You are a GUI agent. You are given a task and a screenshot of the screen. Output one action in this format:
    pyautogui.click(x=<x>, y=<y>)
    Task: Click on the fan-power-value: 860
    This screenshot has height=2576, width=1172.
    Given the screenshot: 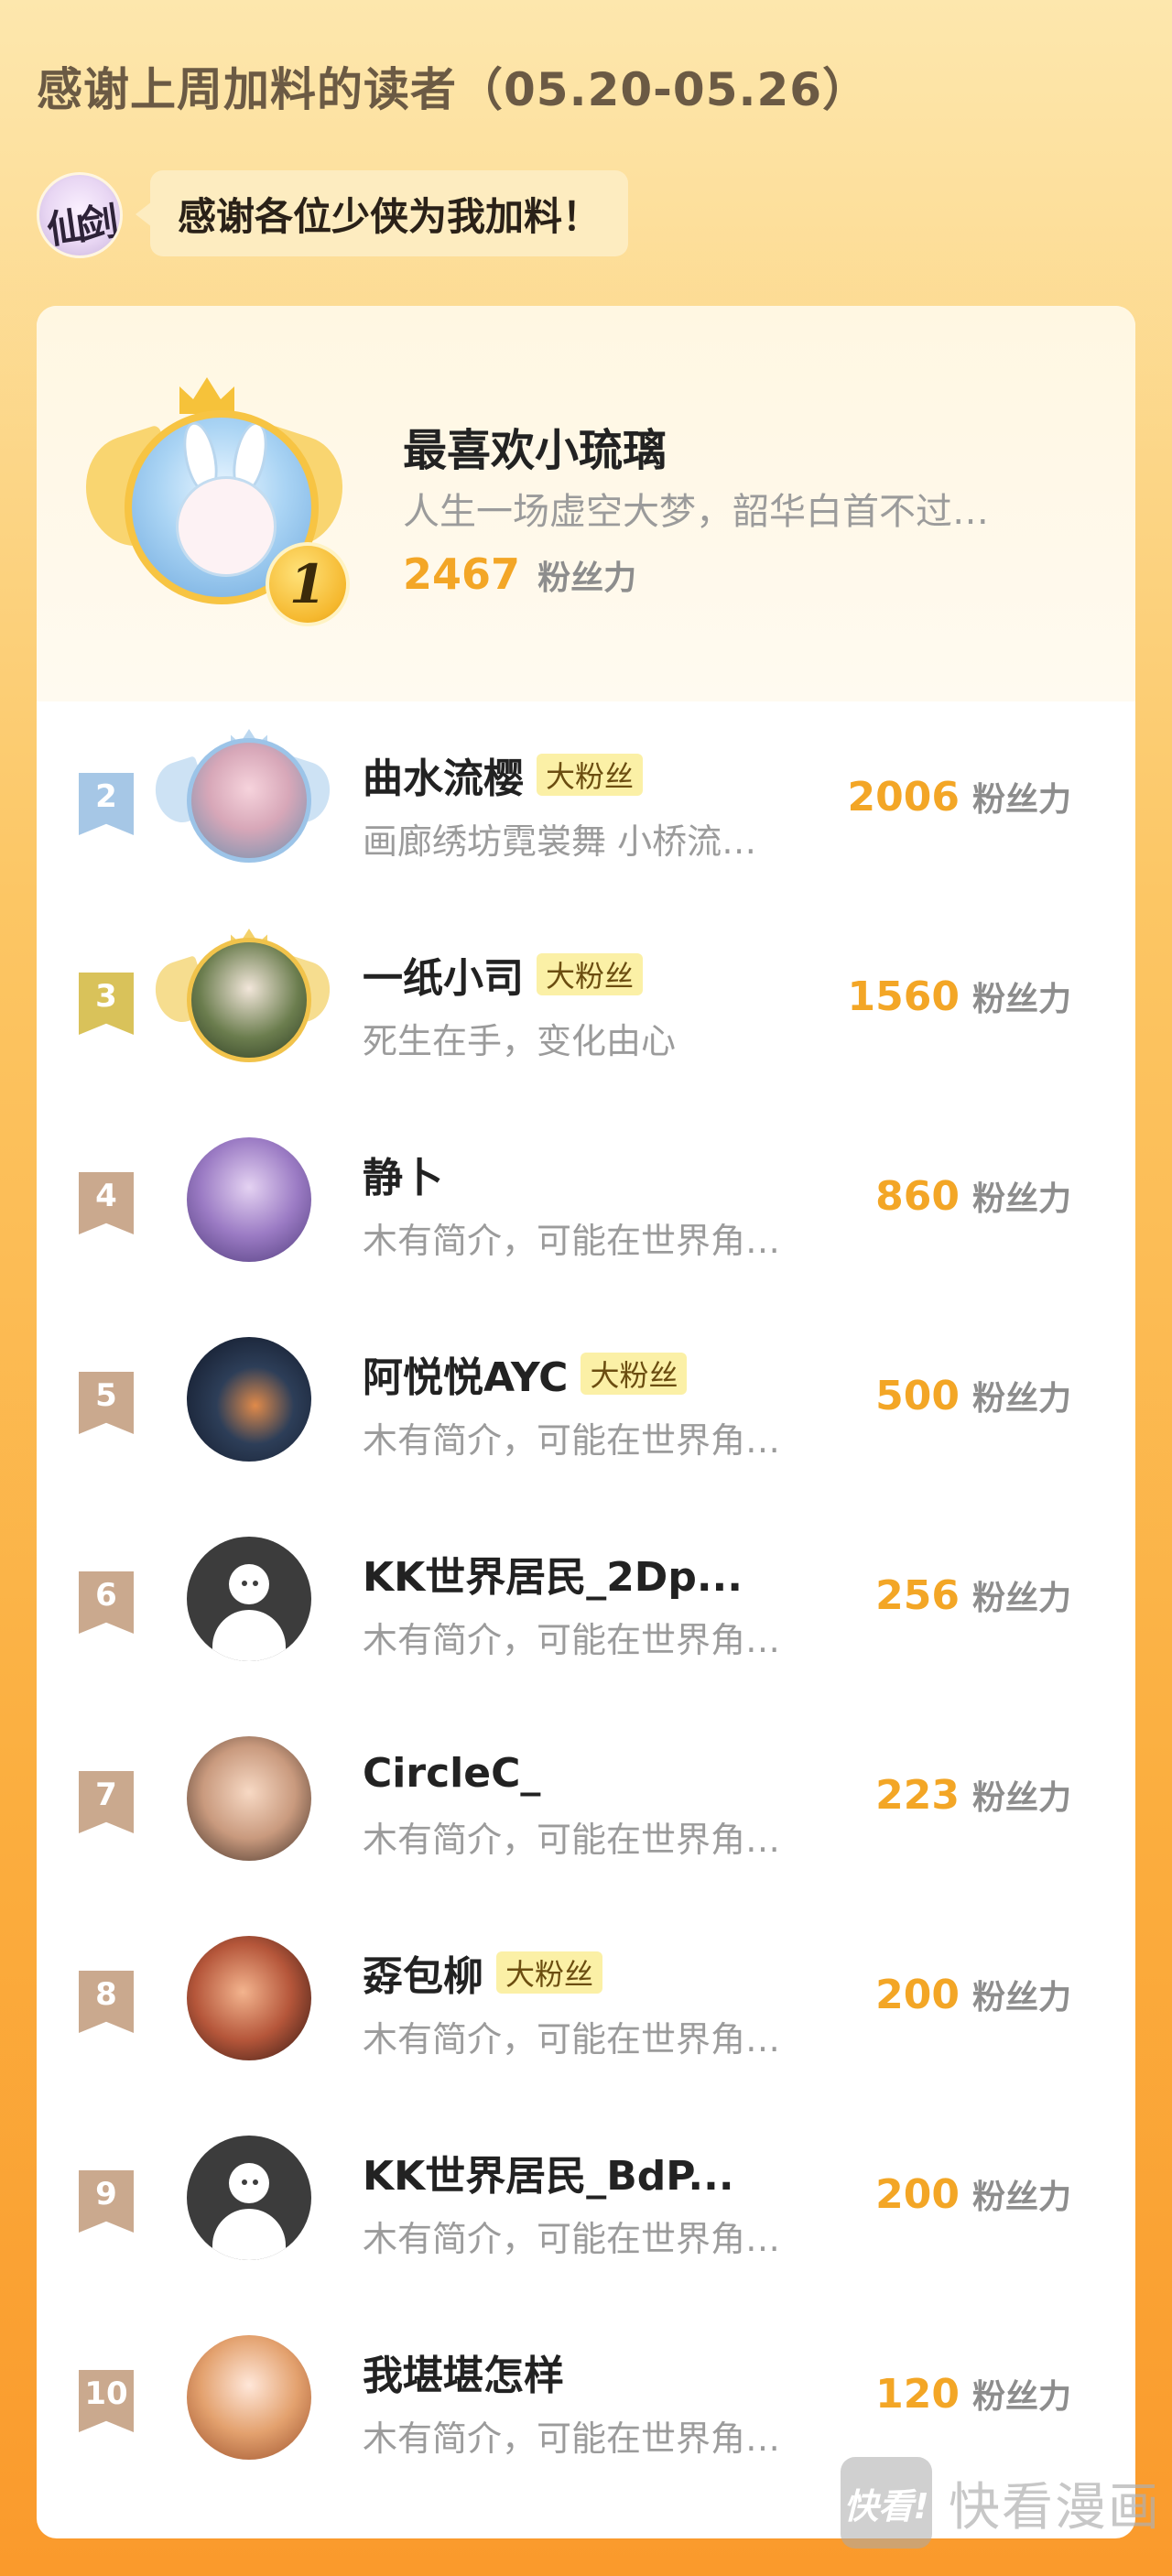 What is the action you would take?
    pyautogui.click(x=917, y=1196)
    